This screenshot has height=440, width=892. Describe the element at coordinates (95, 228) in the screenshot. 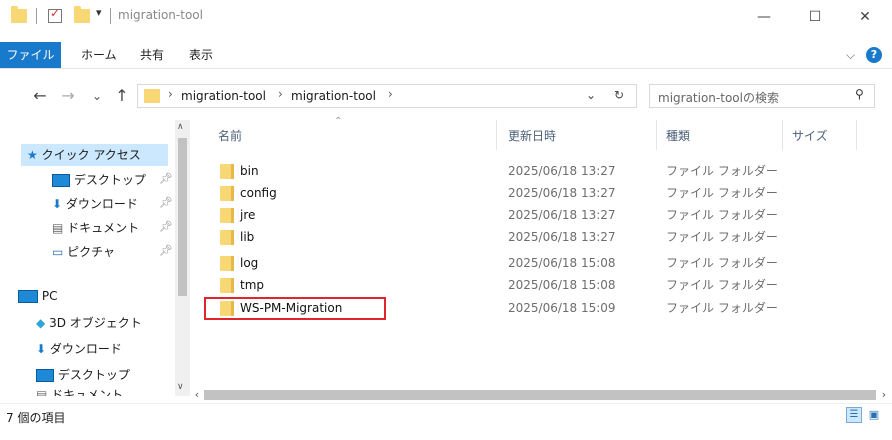

I see `nav-documents: ▤ ドキュメント` at that location.